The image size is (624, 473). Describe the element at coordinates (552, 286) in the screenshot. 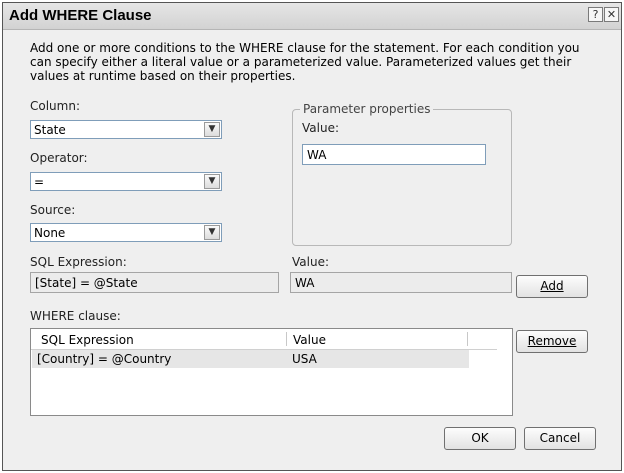

I see `add-button: Add` at that location.